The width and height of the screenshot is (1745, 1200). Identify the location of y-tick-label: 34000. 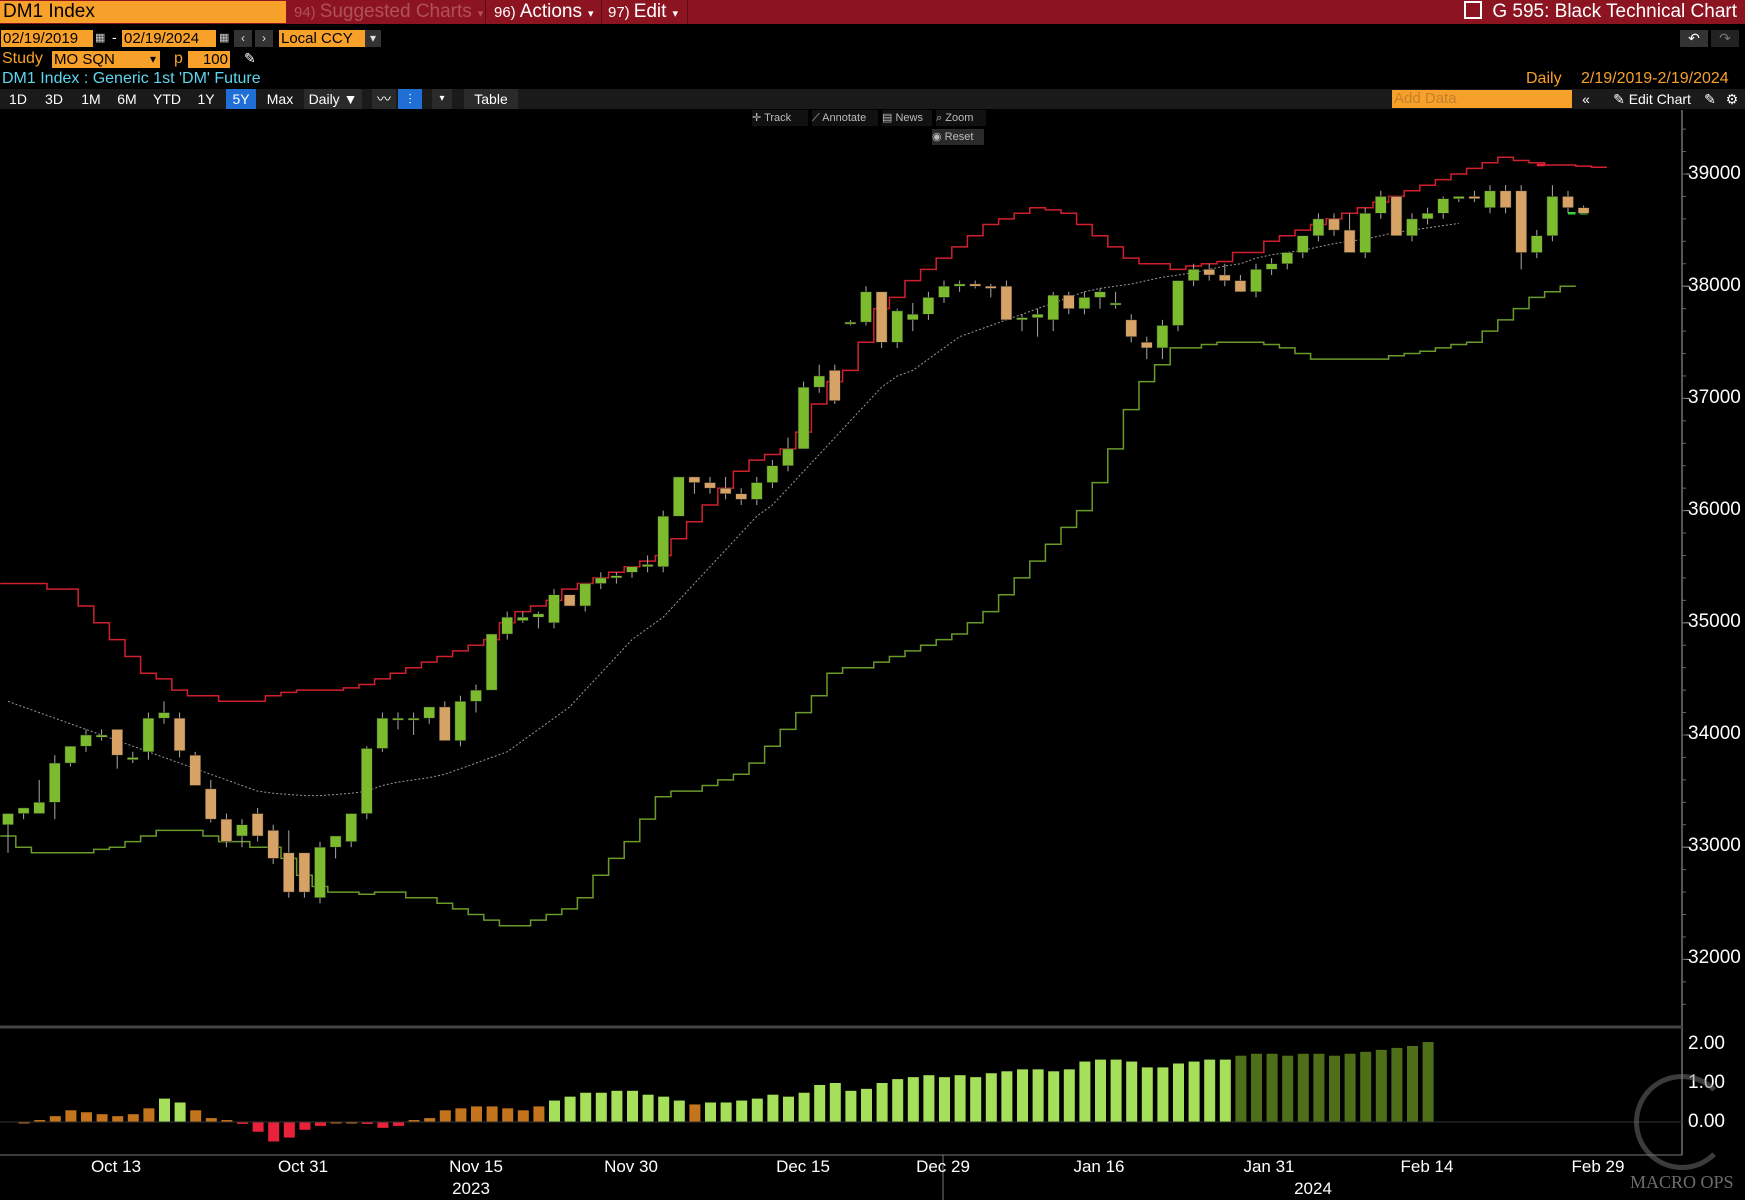
(1714, 733).